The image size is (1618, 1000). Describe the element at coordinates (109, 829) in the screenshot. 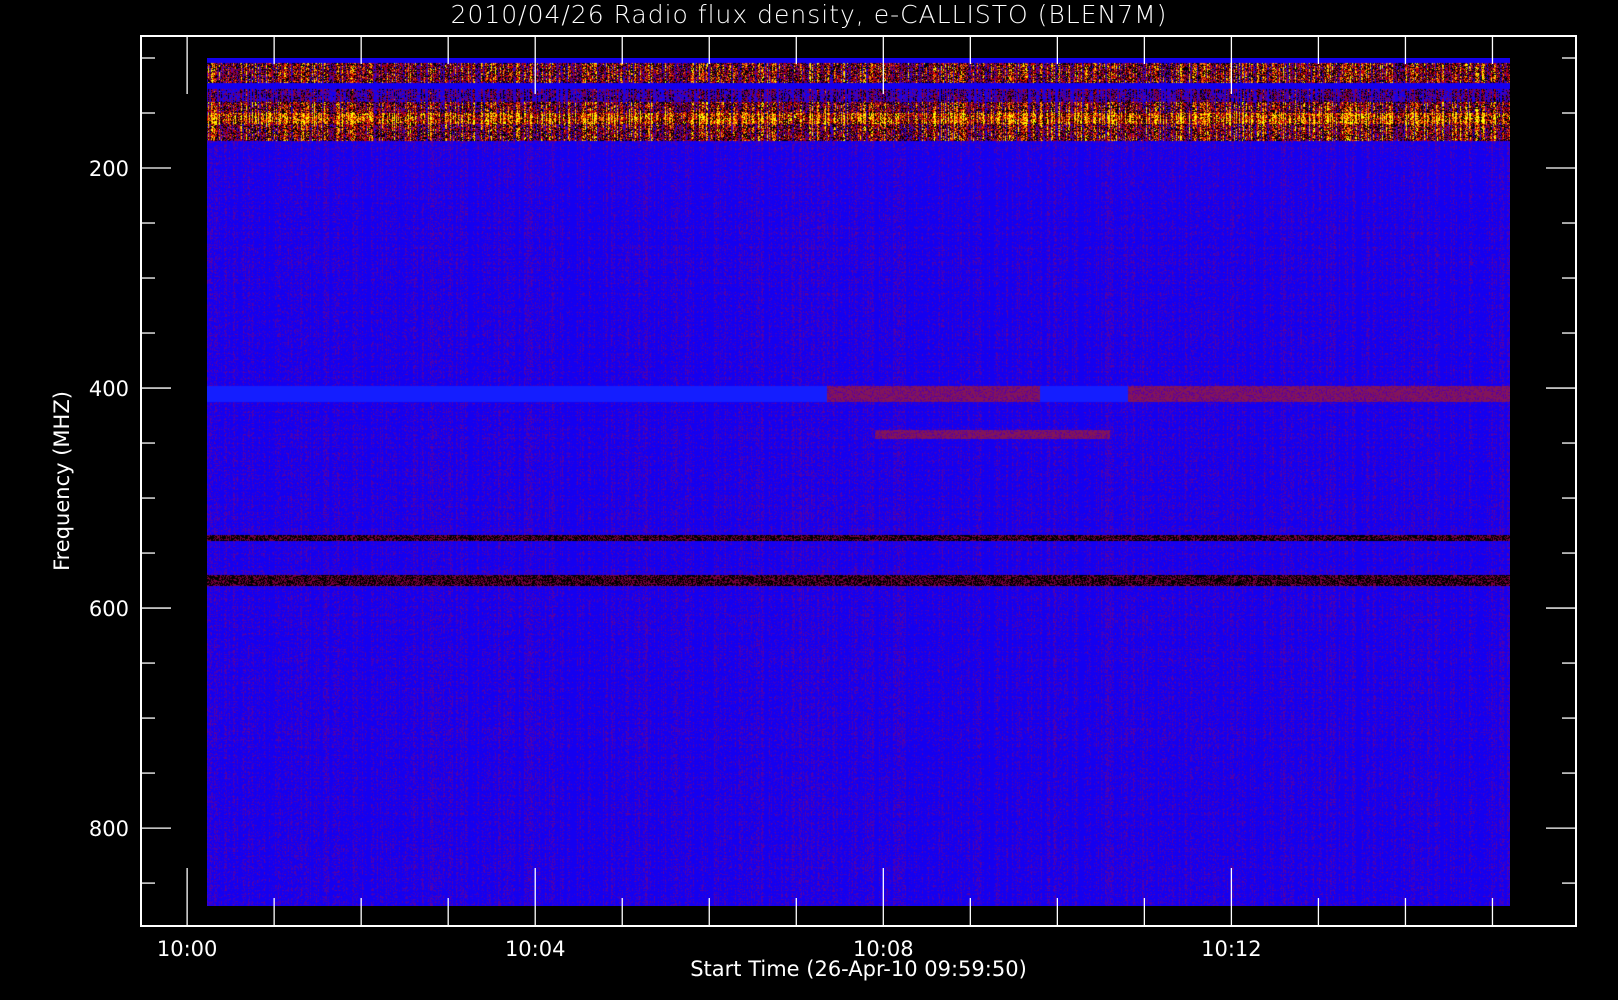

I see `y-tick-label: 800` at that location.